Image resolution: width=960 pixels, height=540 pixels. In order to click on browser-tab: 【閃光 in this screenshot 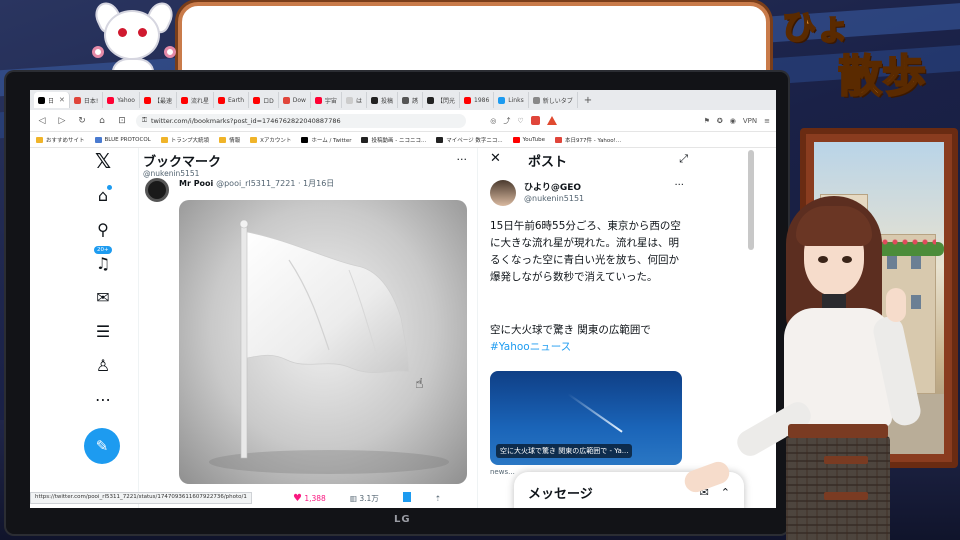, I will do `click(441, 100)`.